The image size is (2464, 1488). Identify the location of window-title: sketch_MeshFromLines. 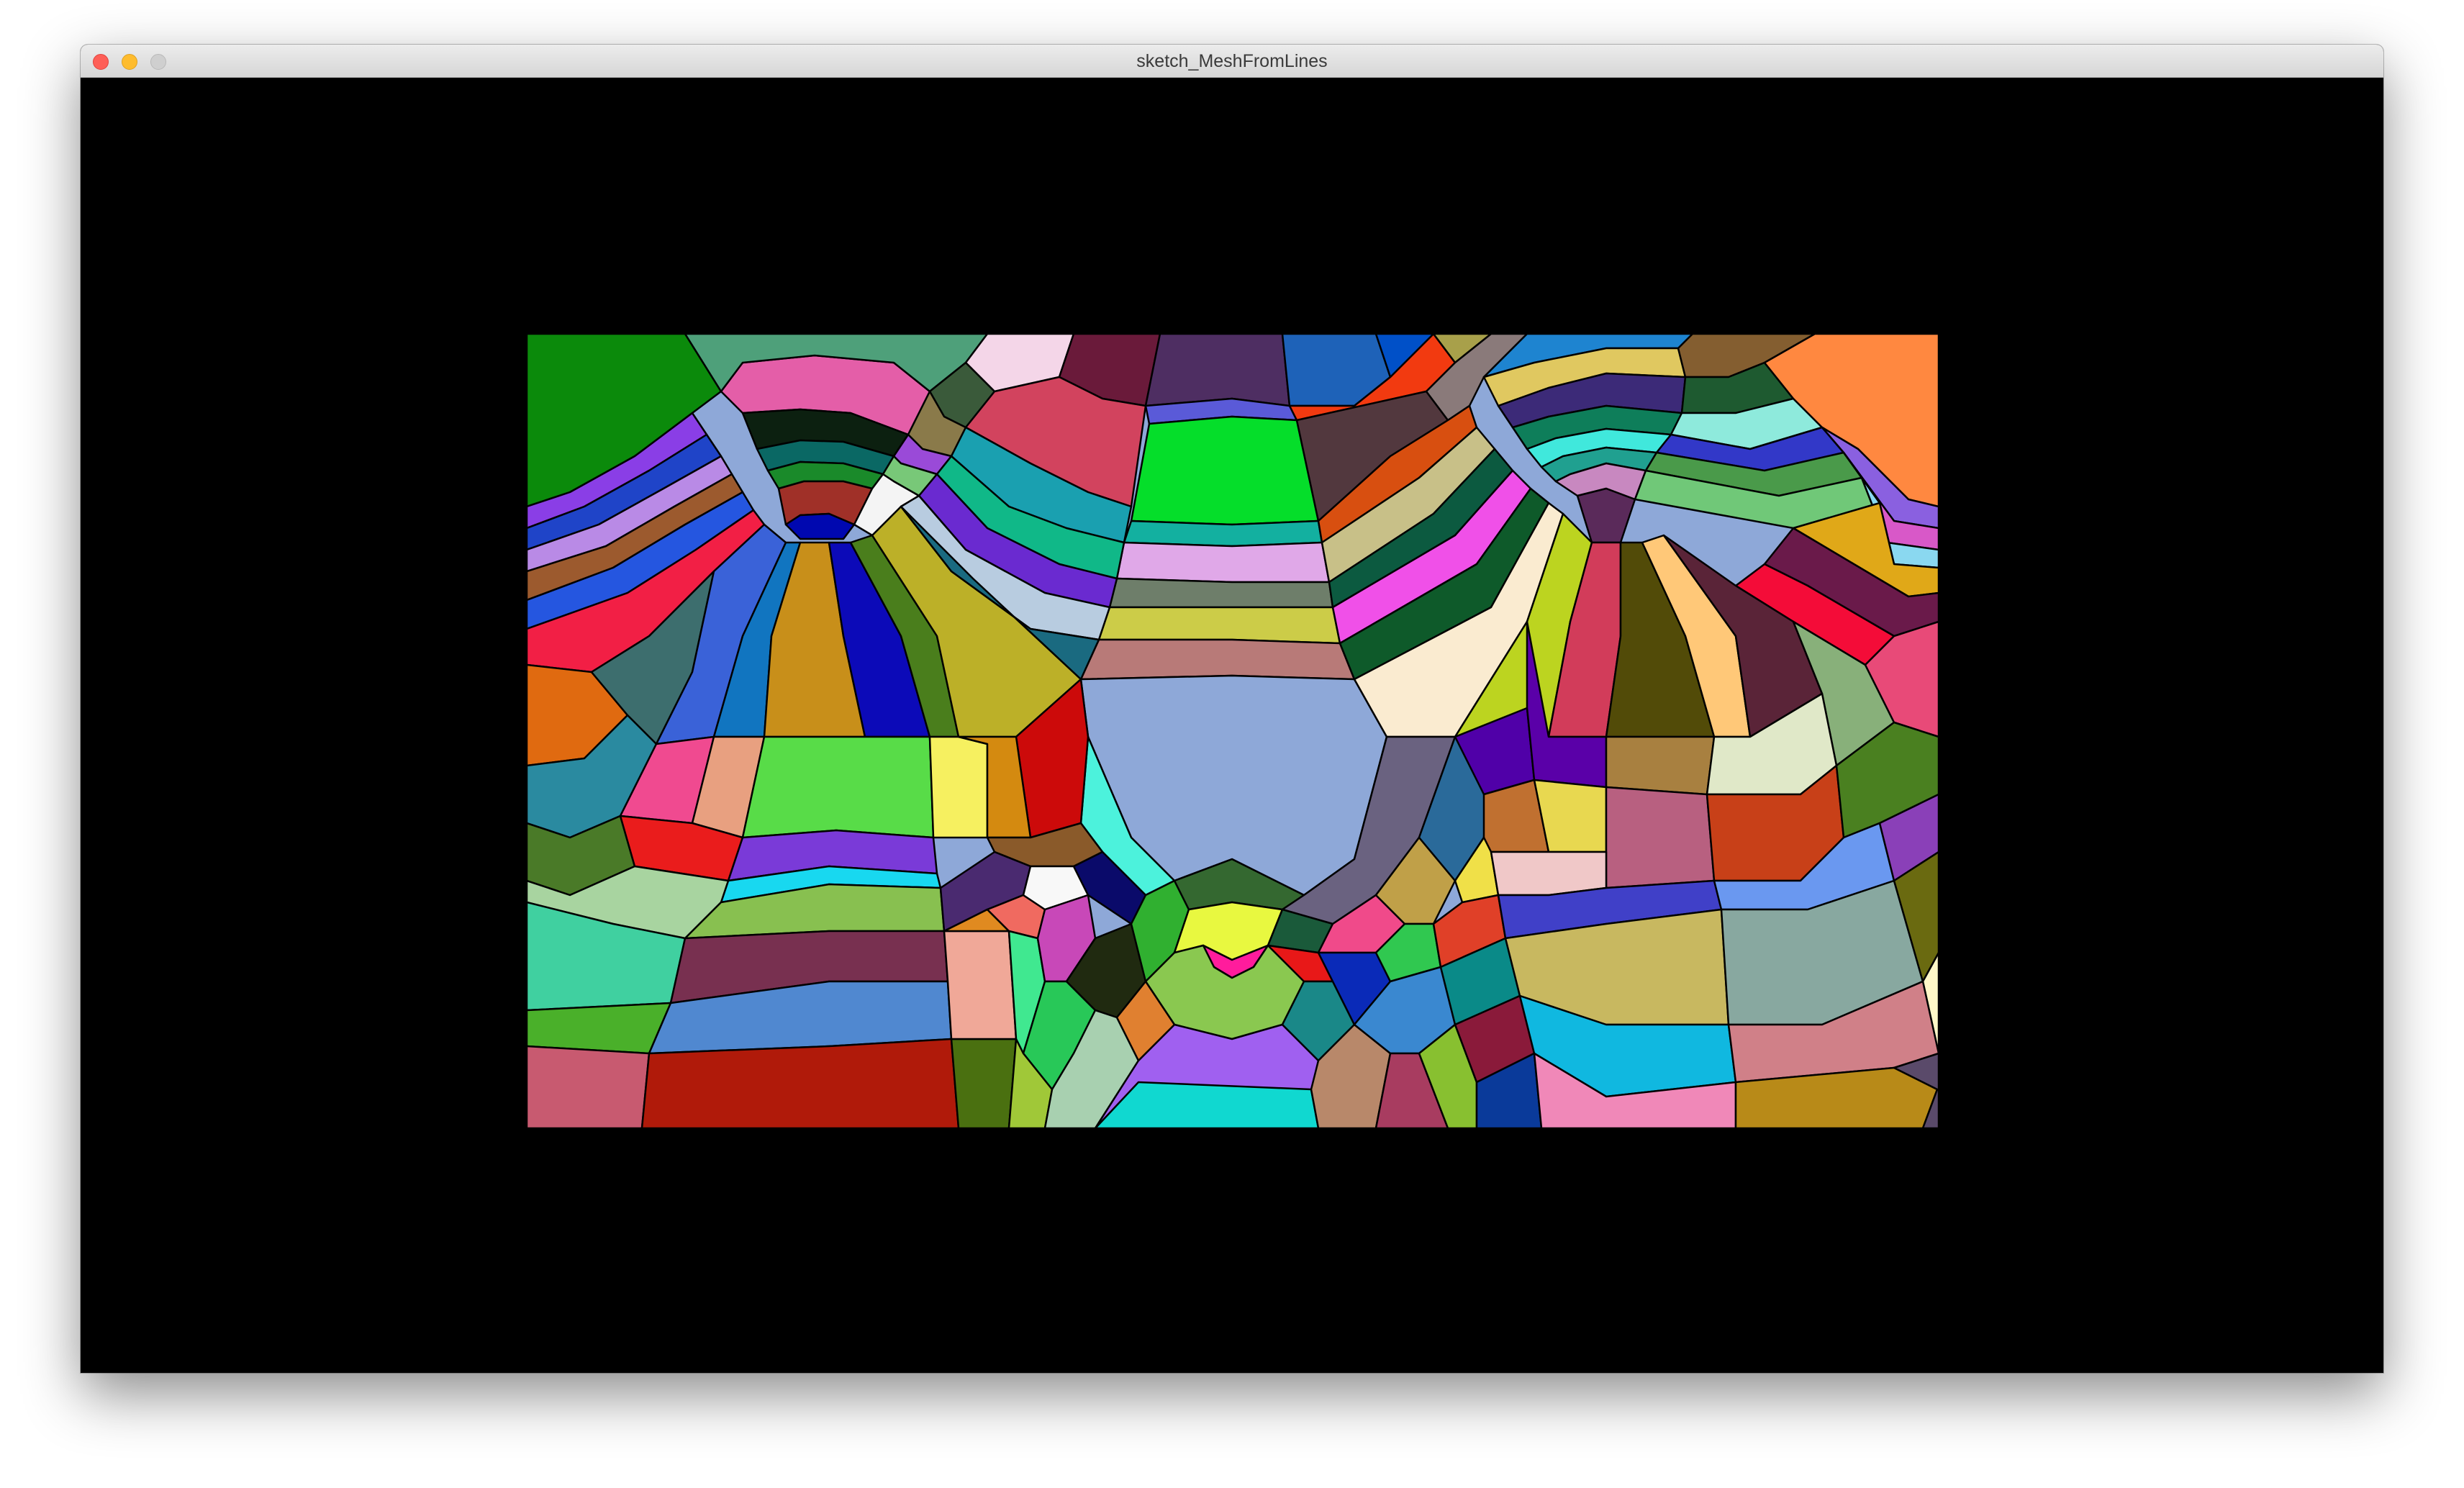
(1232, 61).